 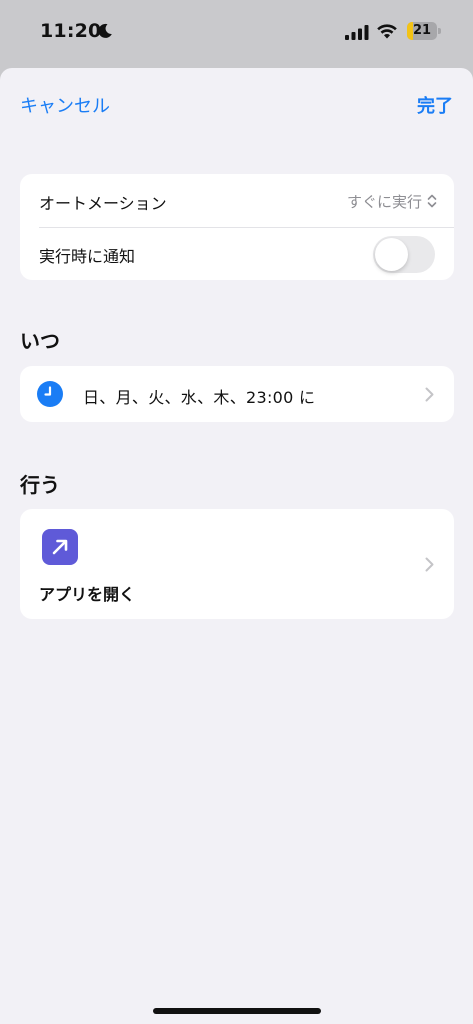 I want to click on schedule-row: 日、月、火、水、木、23:00 に, so click(x=237, y=394).